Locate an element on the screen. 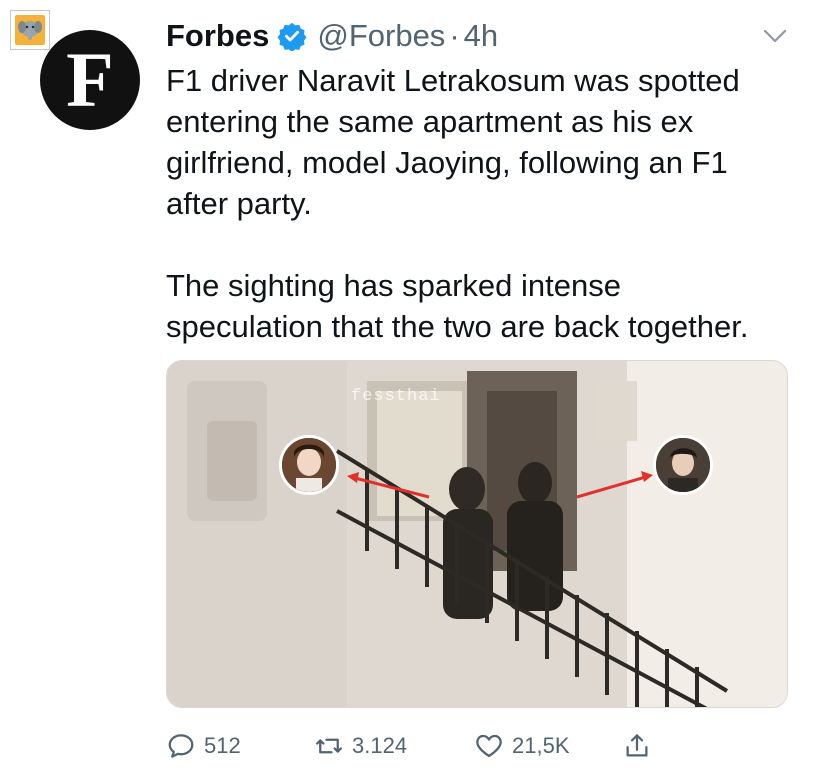 The image size is (828, 780). share-button is located at coordinates (641, 746).